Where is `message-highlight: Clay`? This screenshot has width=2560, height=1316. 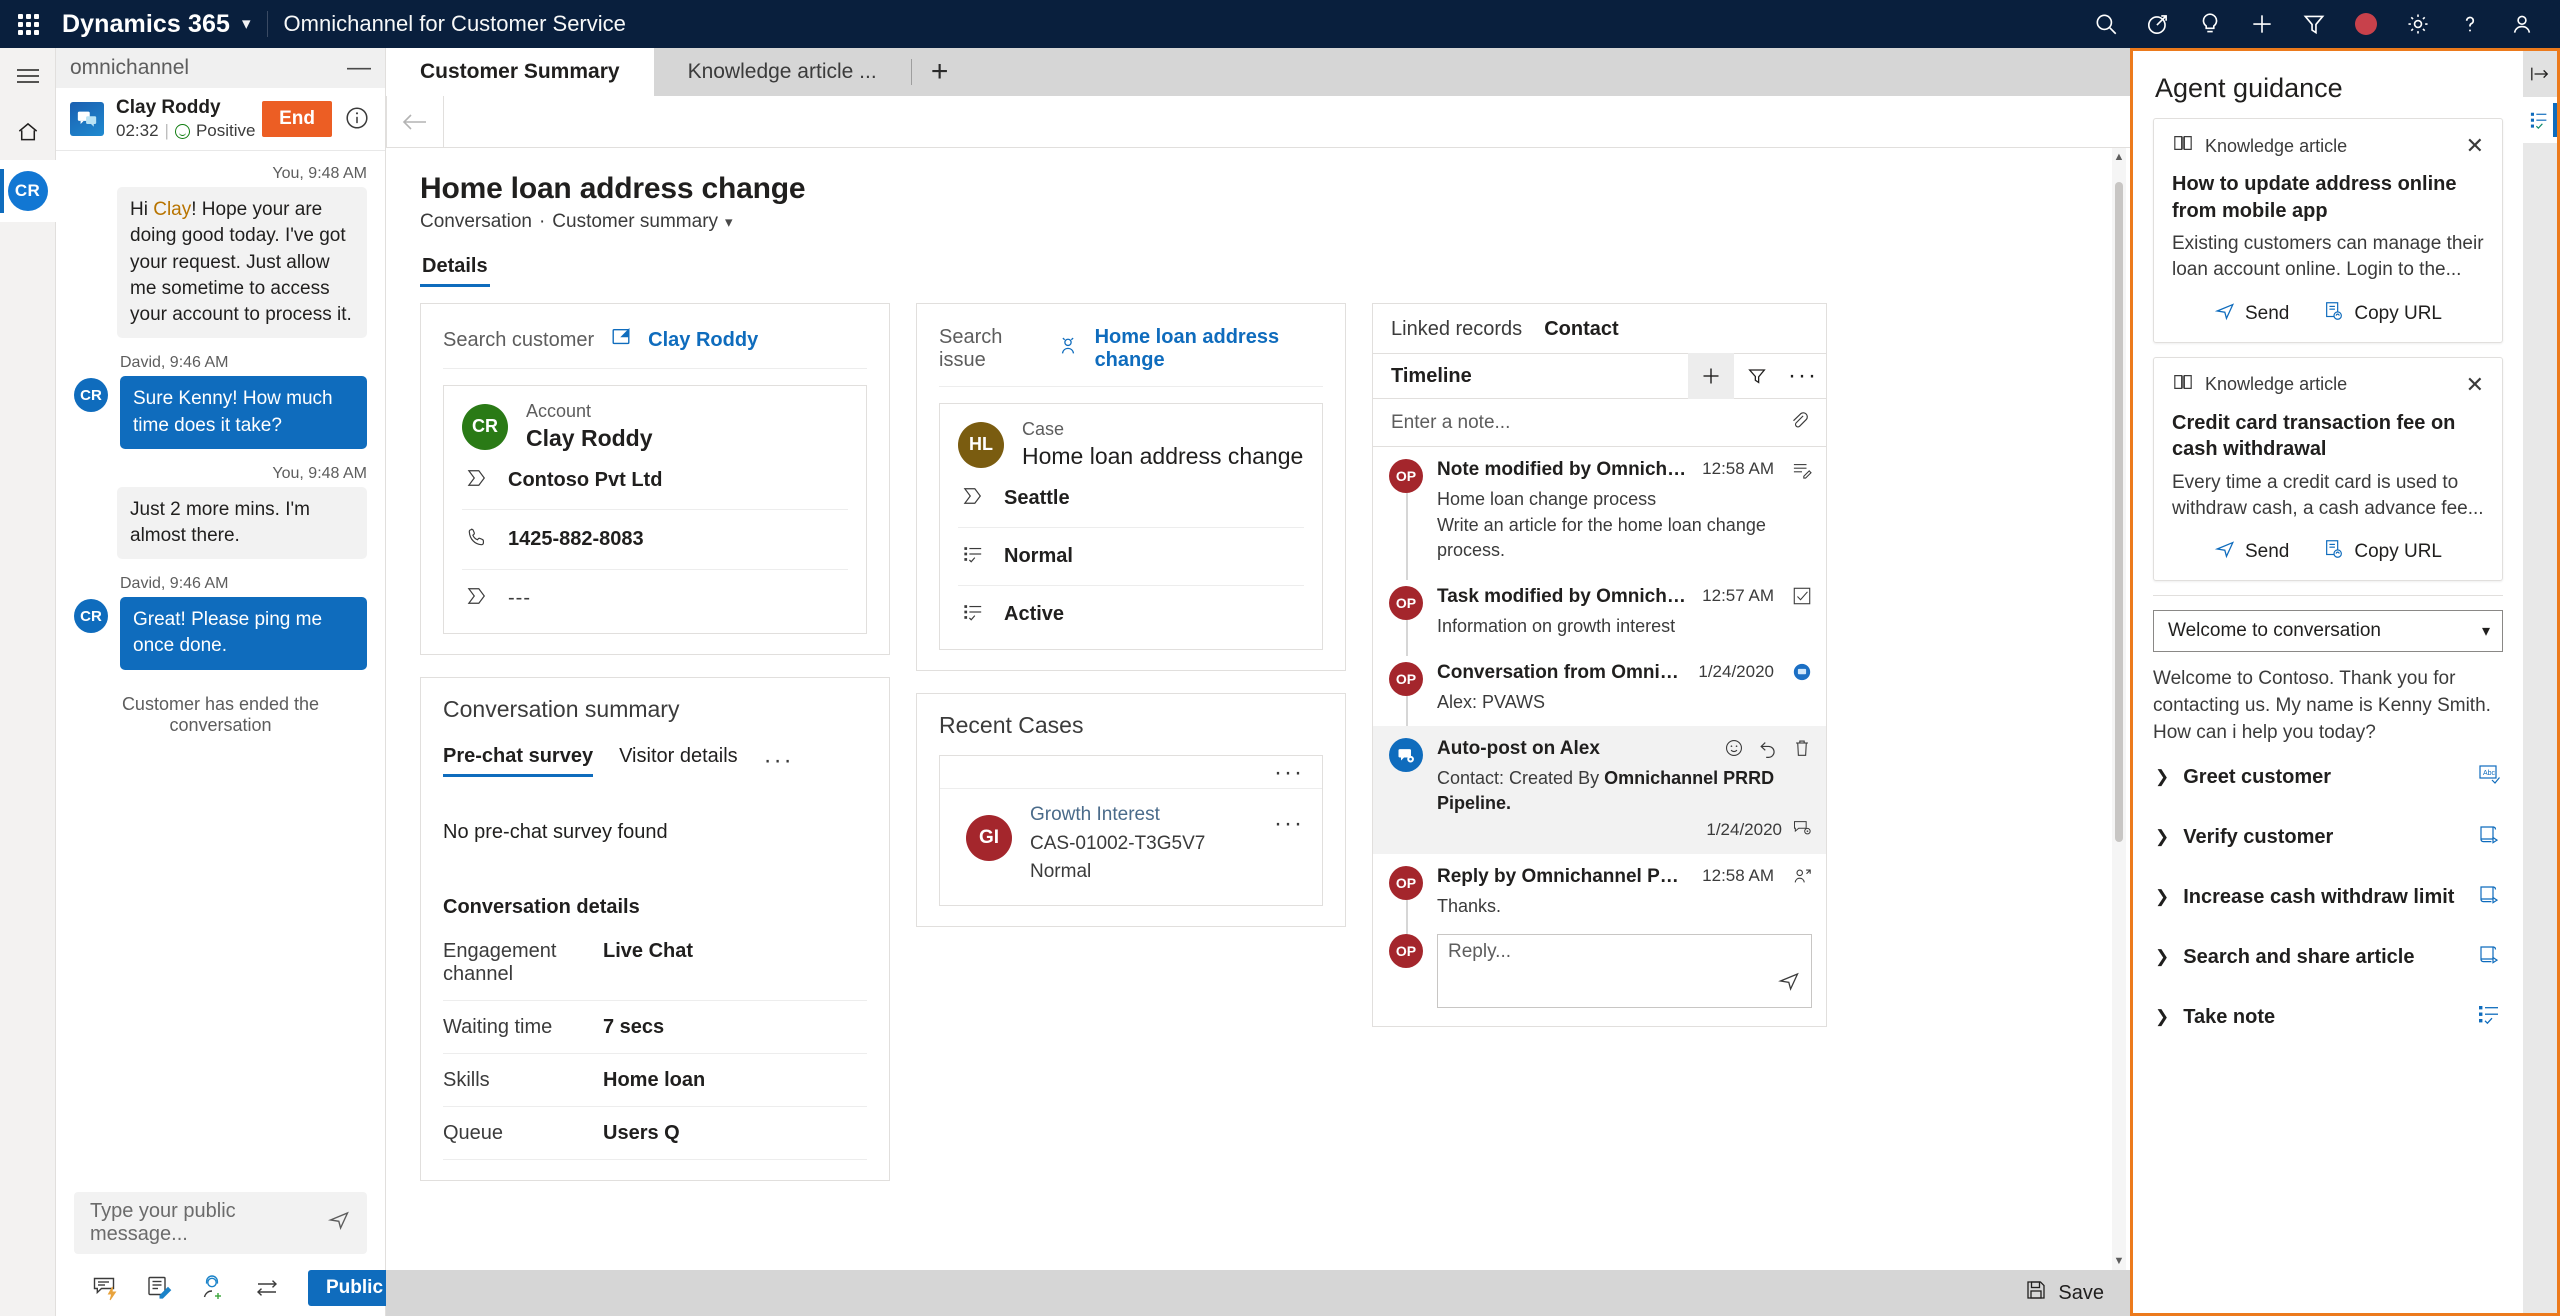 message-highlight: Clay is located at coordinates (172, 210).